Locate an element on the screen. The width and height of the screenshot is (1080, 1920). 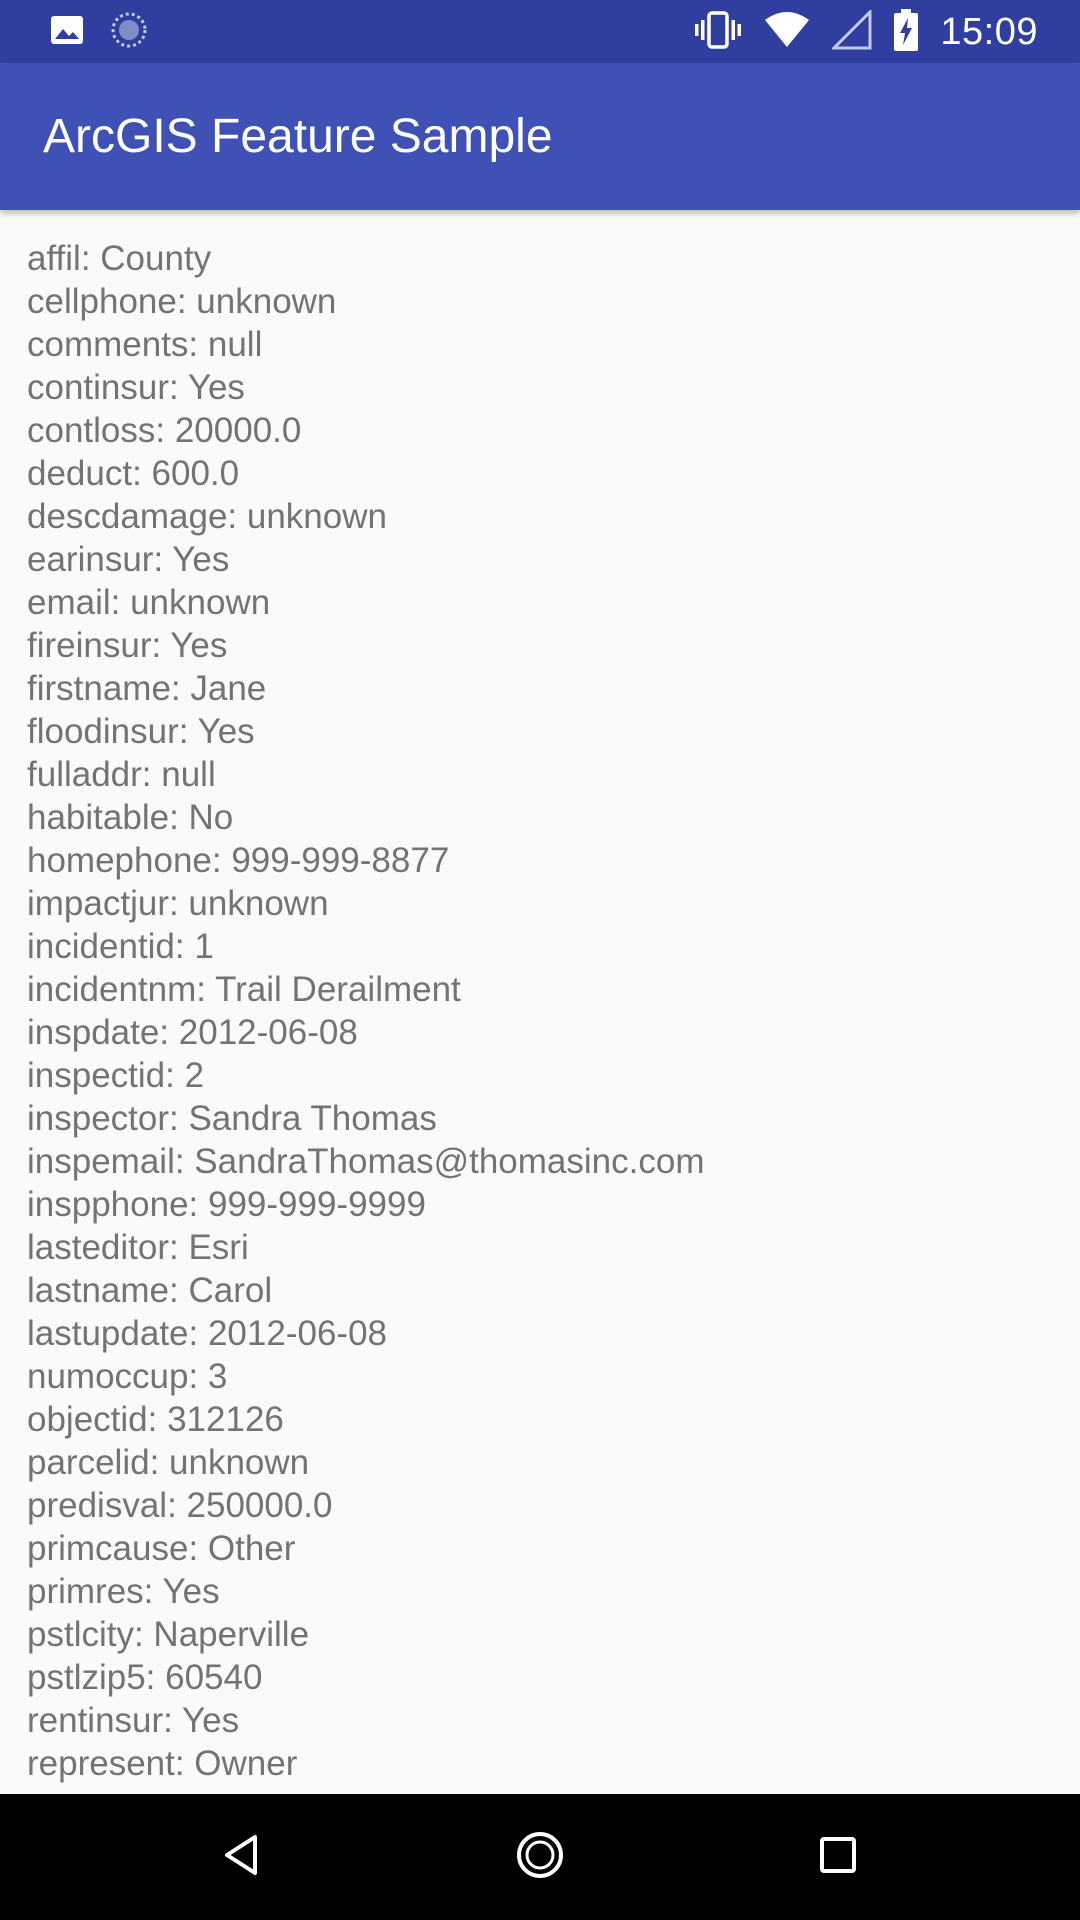
attribute-row: rentinsur: Yes is located at coordinates (133, 1720).